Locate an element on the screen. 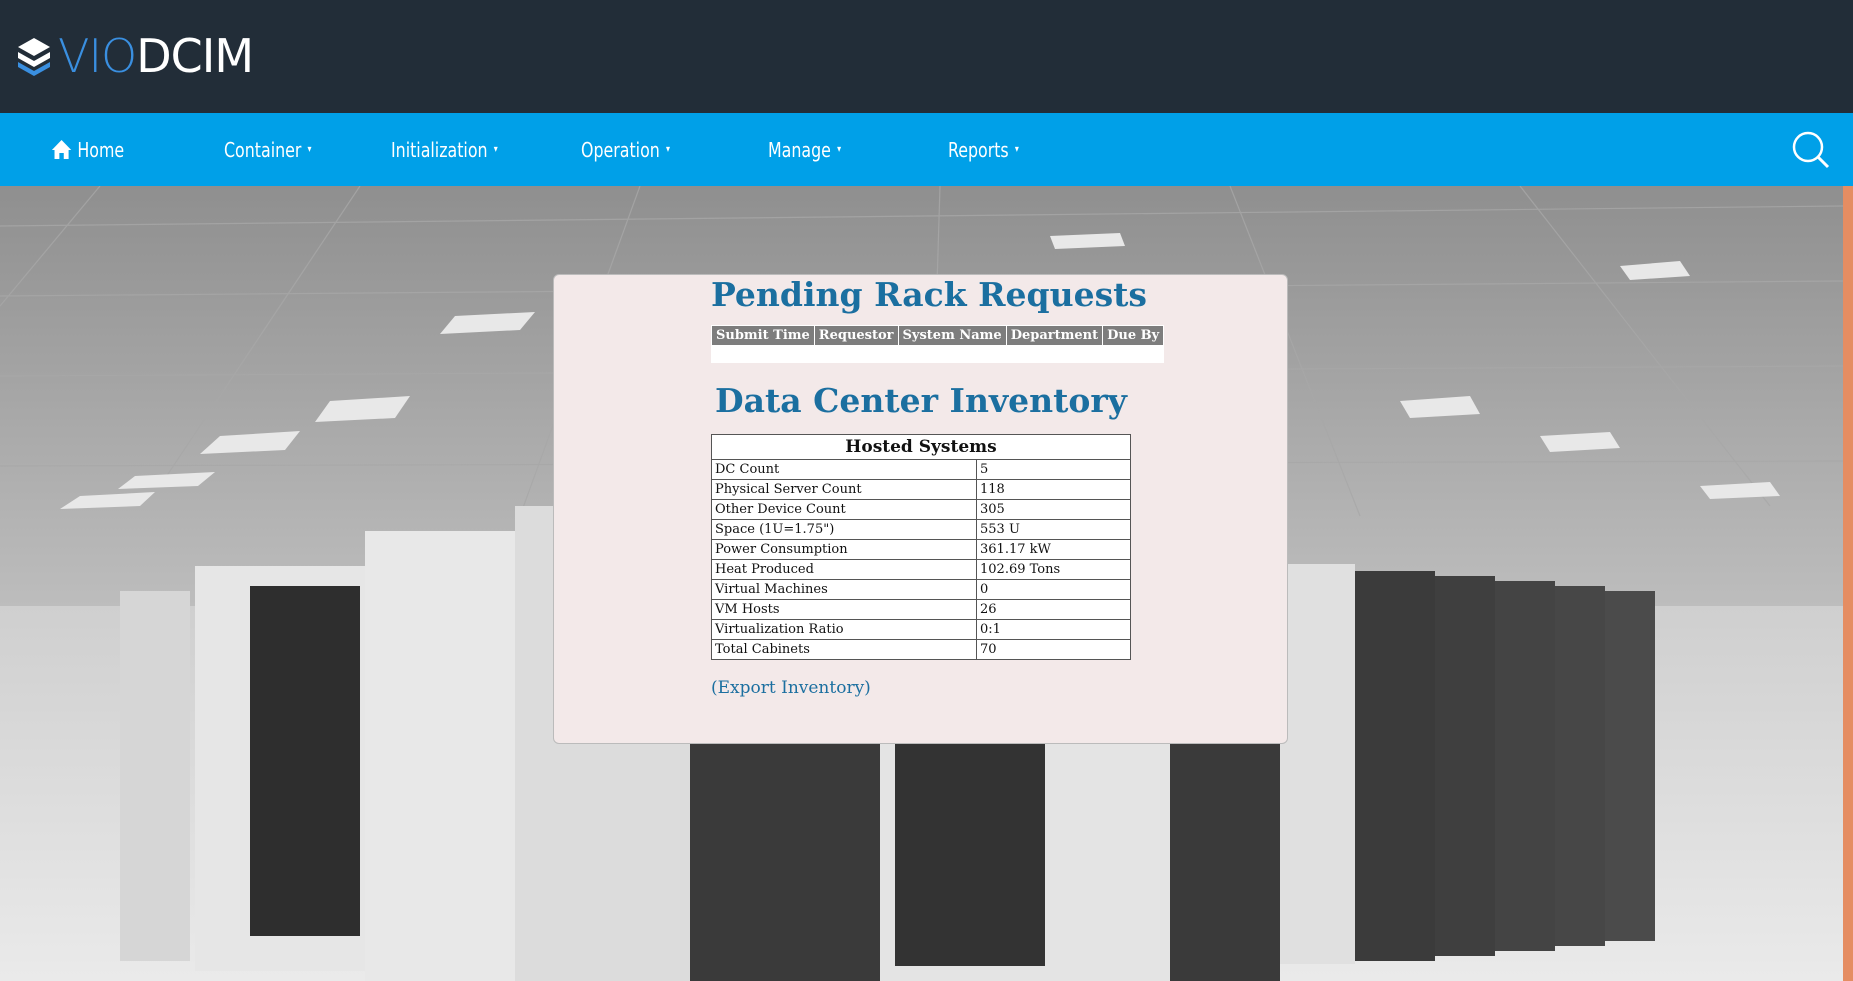 Image resolution: width=1853 pixels, height=981 pixels. row-value: 70 is located at coordinates (1053, 649).